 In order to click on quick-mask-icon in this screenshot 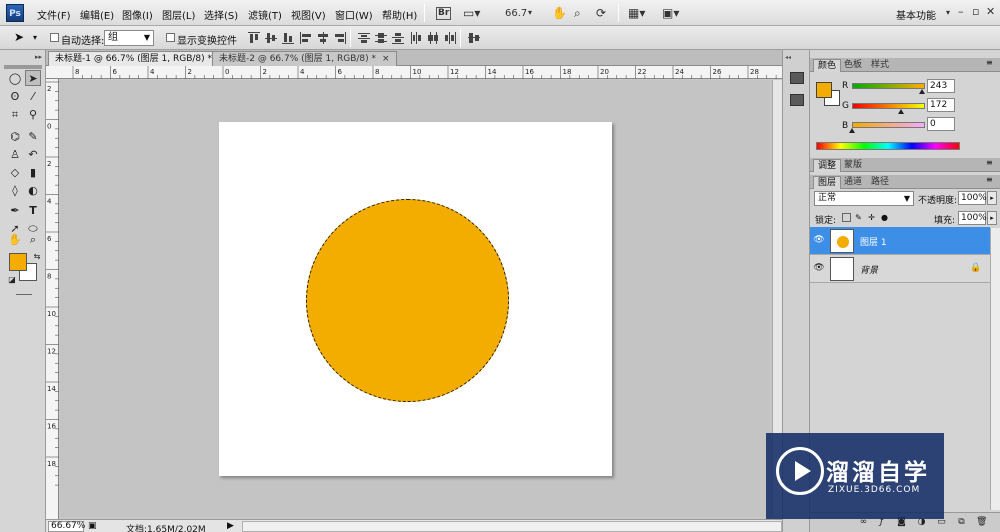, I will do `click(24, 294)`.